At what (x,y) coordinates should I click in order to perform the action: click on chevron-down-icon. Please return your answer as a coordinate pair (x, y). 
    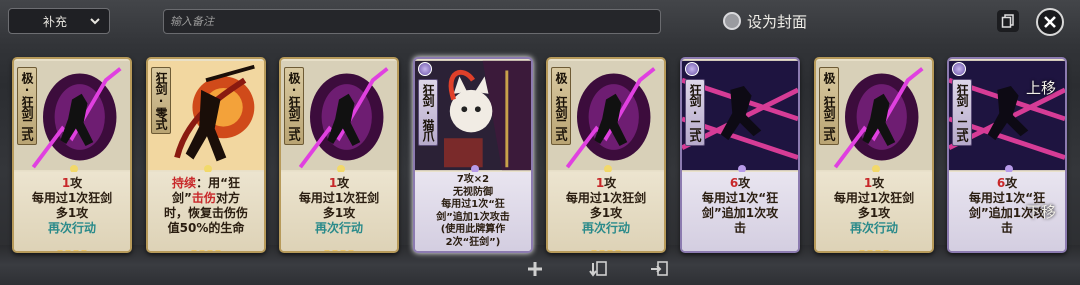
    Looking at the image, I should click on (95, 21).